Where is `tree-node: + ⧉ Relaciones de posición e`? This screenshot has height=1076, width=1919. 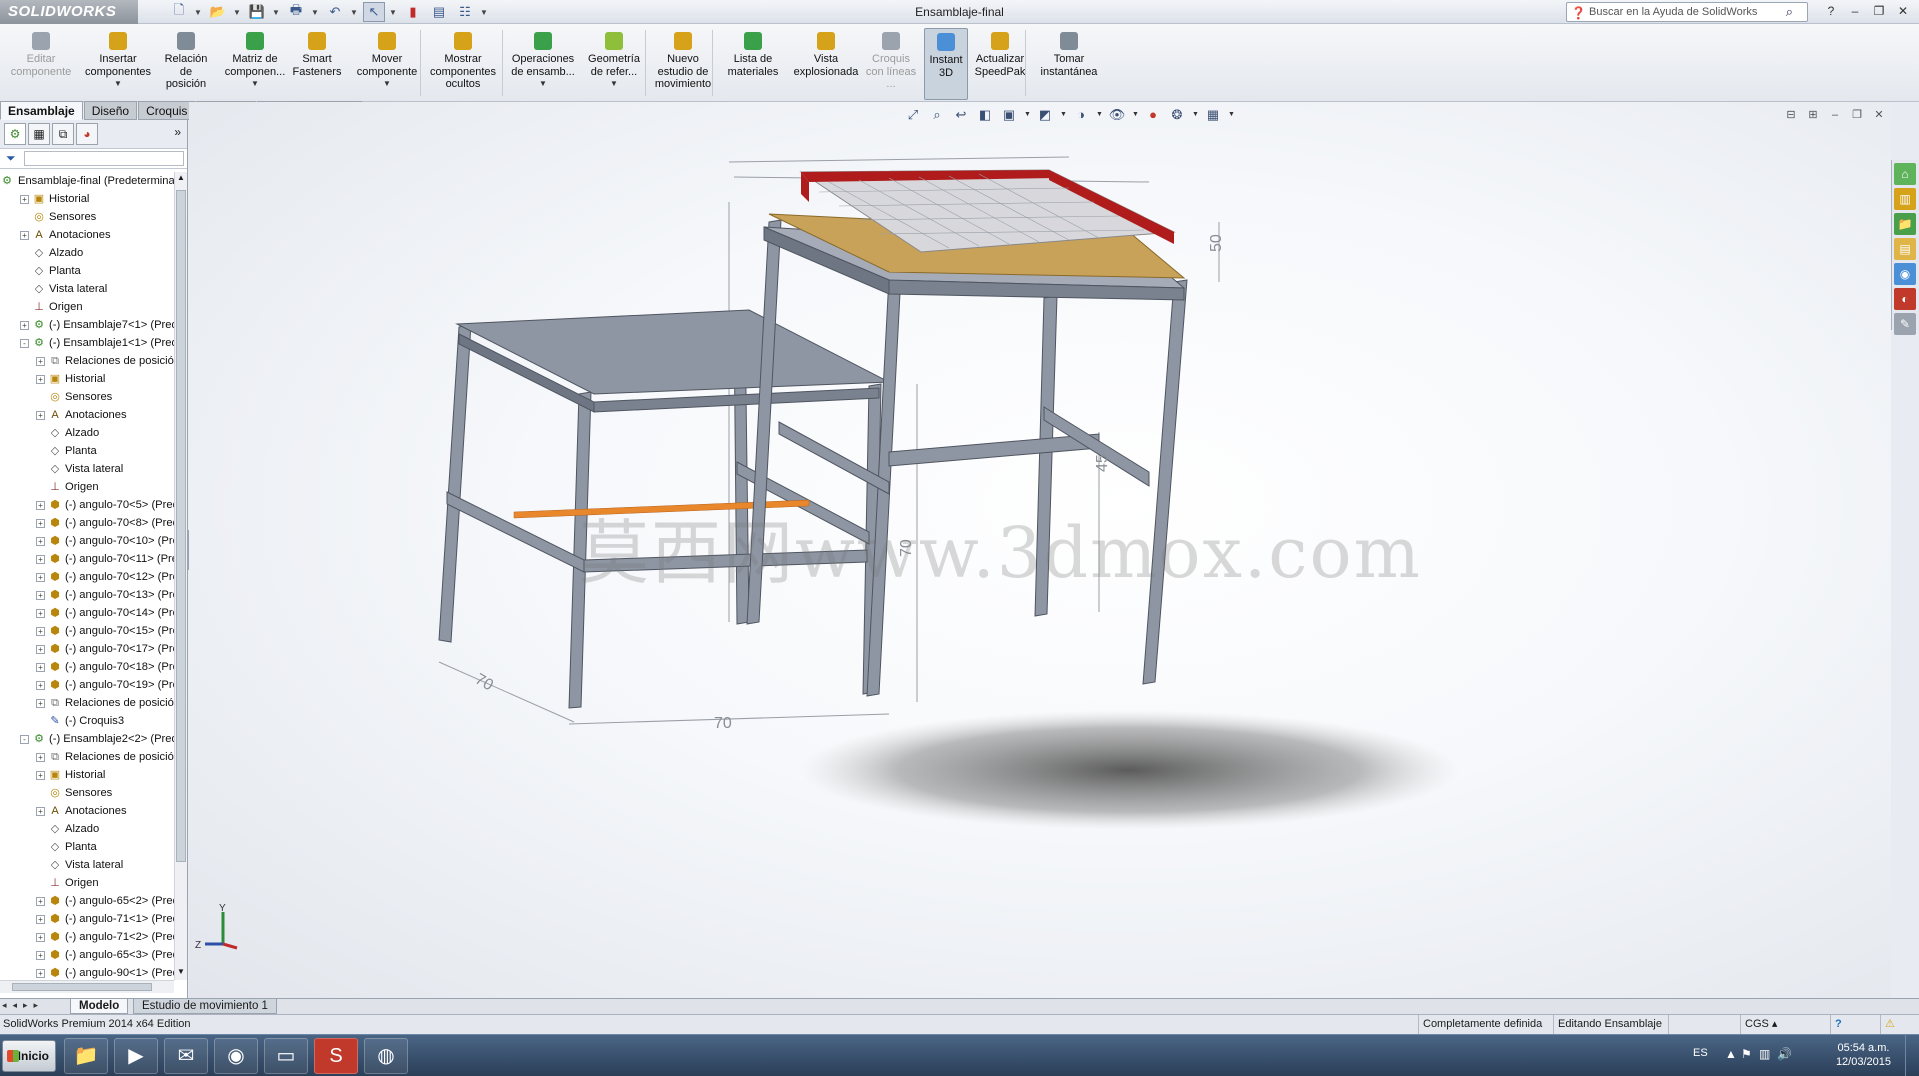 tree-node: + ⧉ Relaciones de posición e is located at coordinates (87, 757).